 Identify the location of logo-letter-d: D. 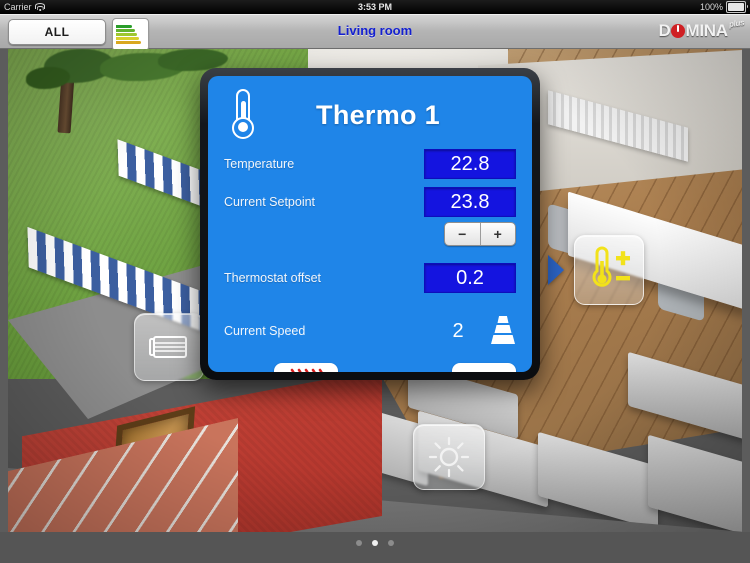
(664, 30).